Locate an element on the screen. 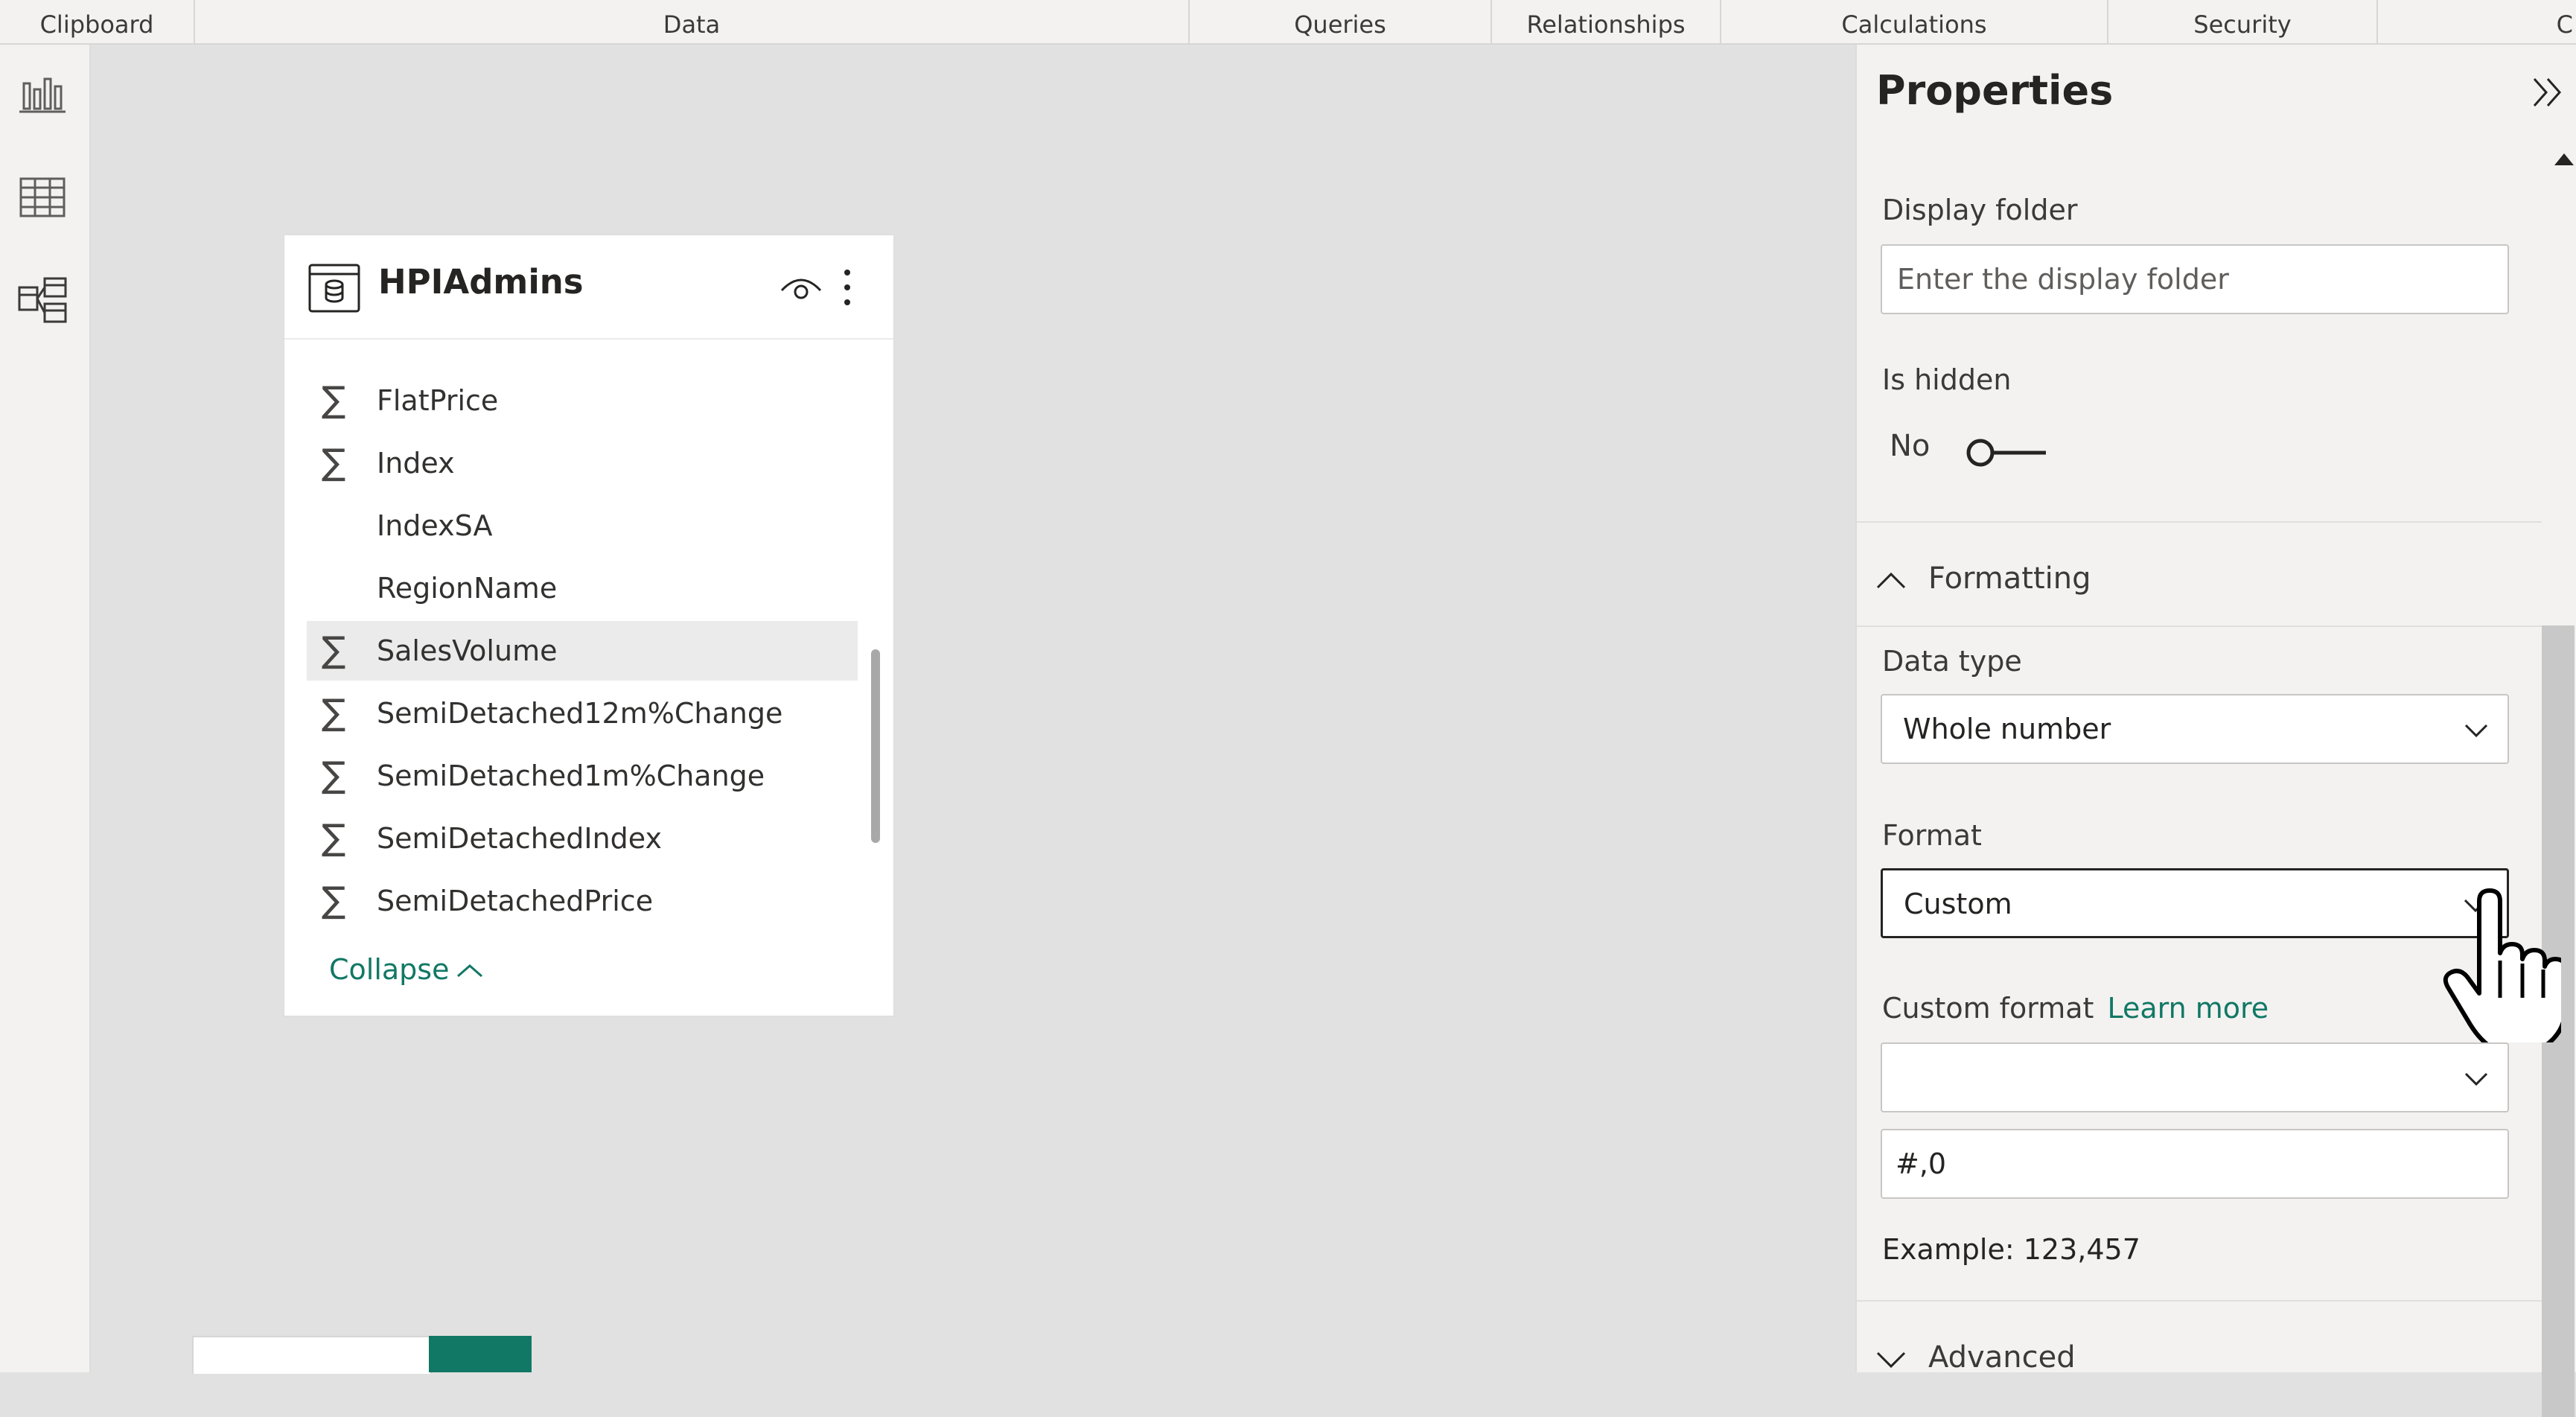  custom-format-label: Custom format is located at coordinates (1988, 1008).